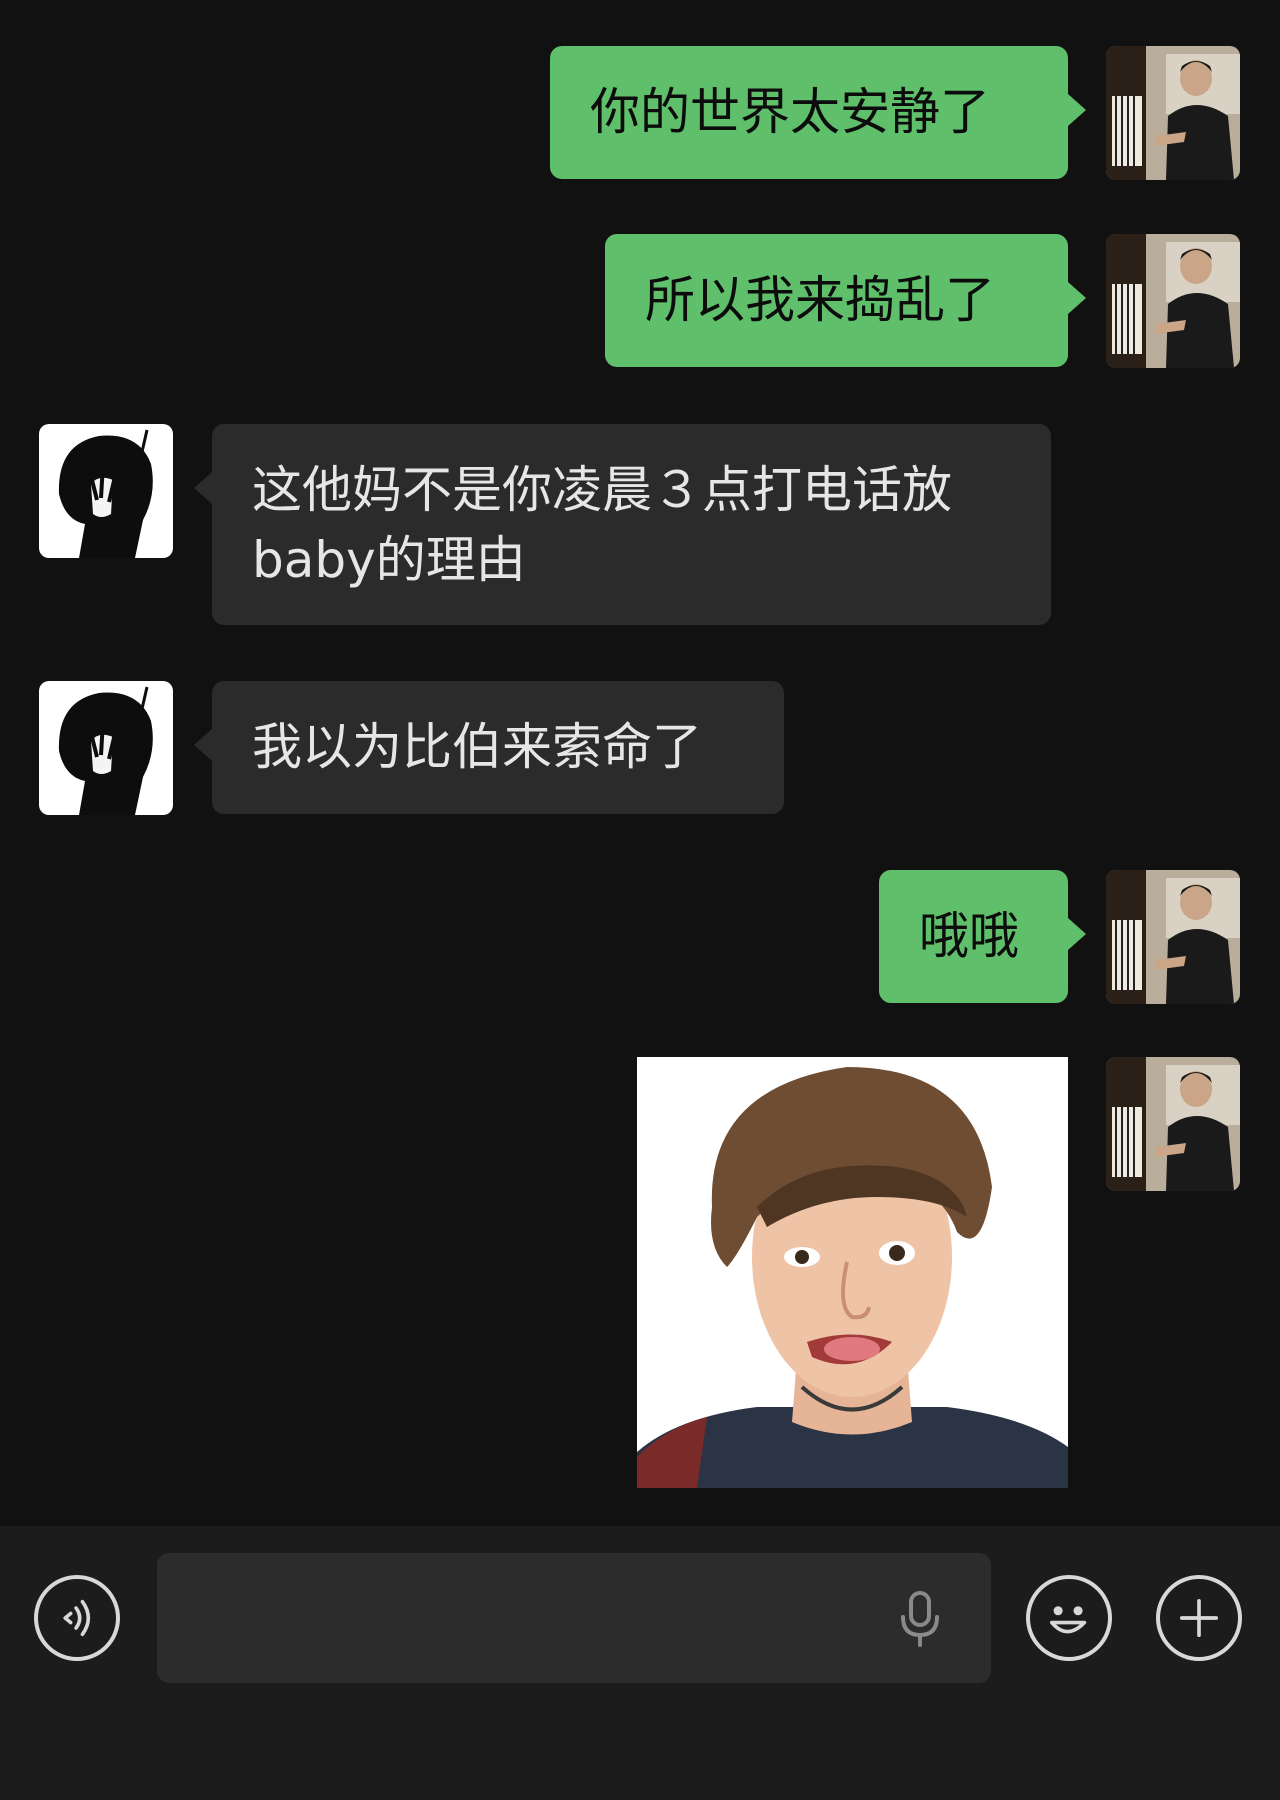 The width and height of the screenshot is (1280, 1800). I want to click on image-message-sticker, so click(852, 1272).